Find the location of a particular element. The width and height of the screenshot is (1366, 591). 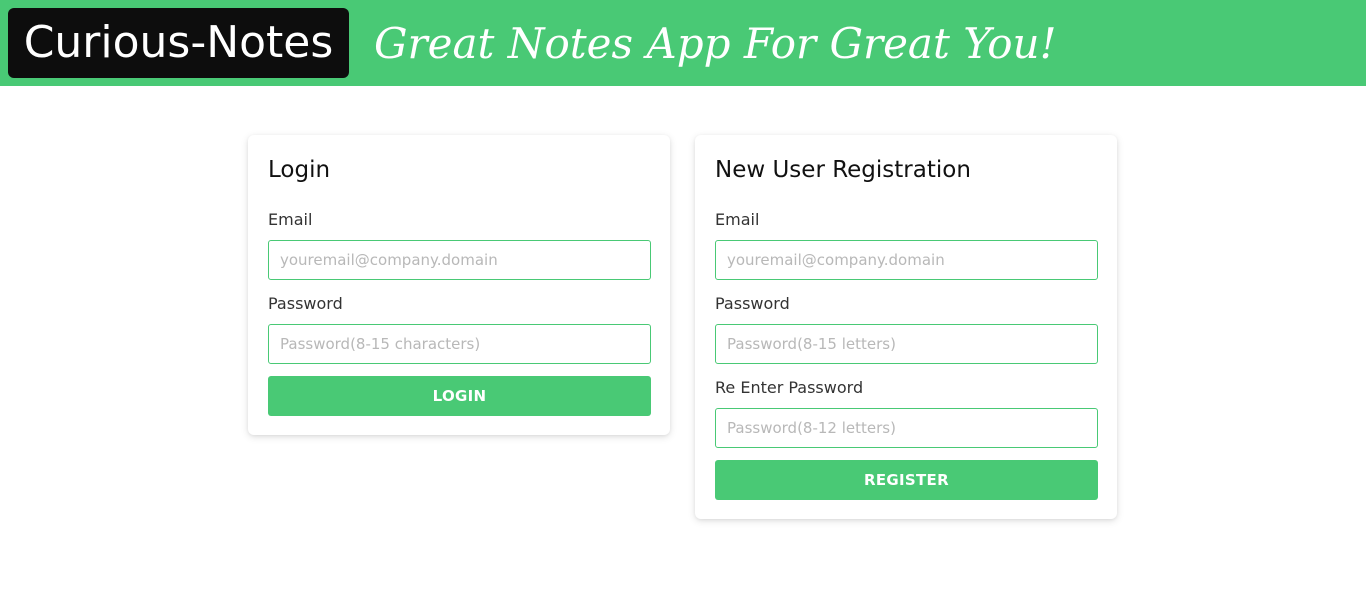

register-reenter-label: Re Enter Password is located at coordinates (789, 387).